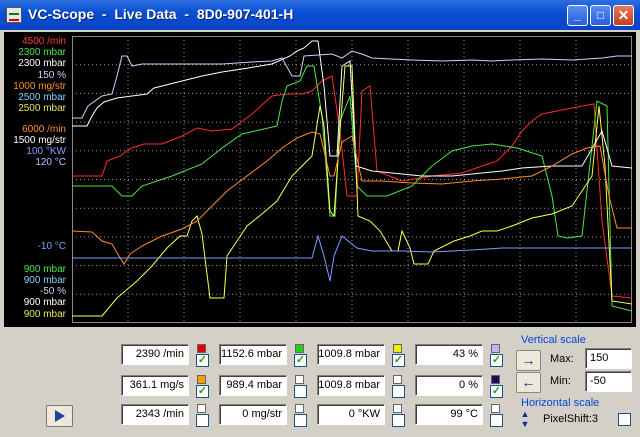 This screenshot has width=640, height=437. I want to click on readout-value: 0 %, so click(449, 385).